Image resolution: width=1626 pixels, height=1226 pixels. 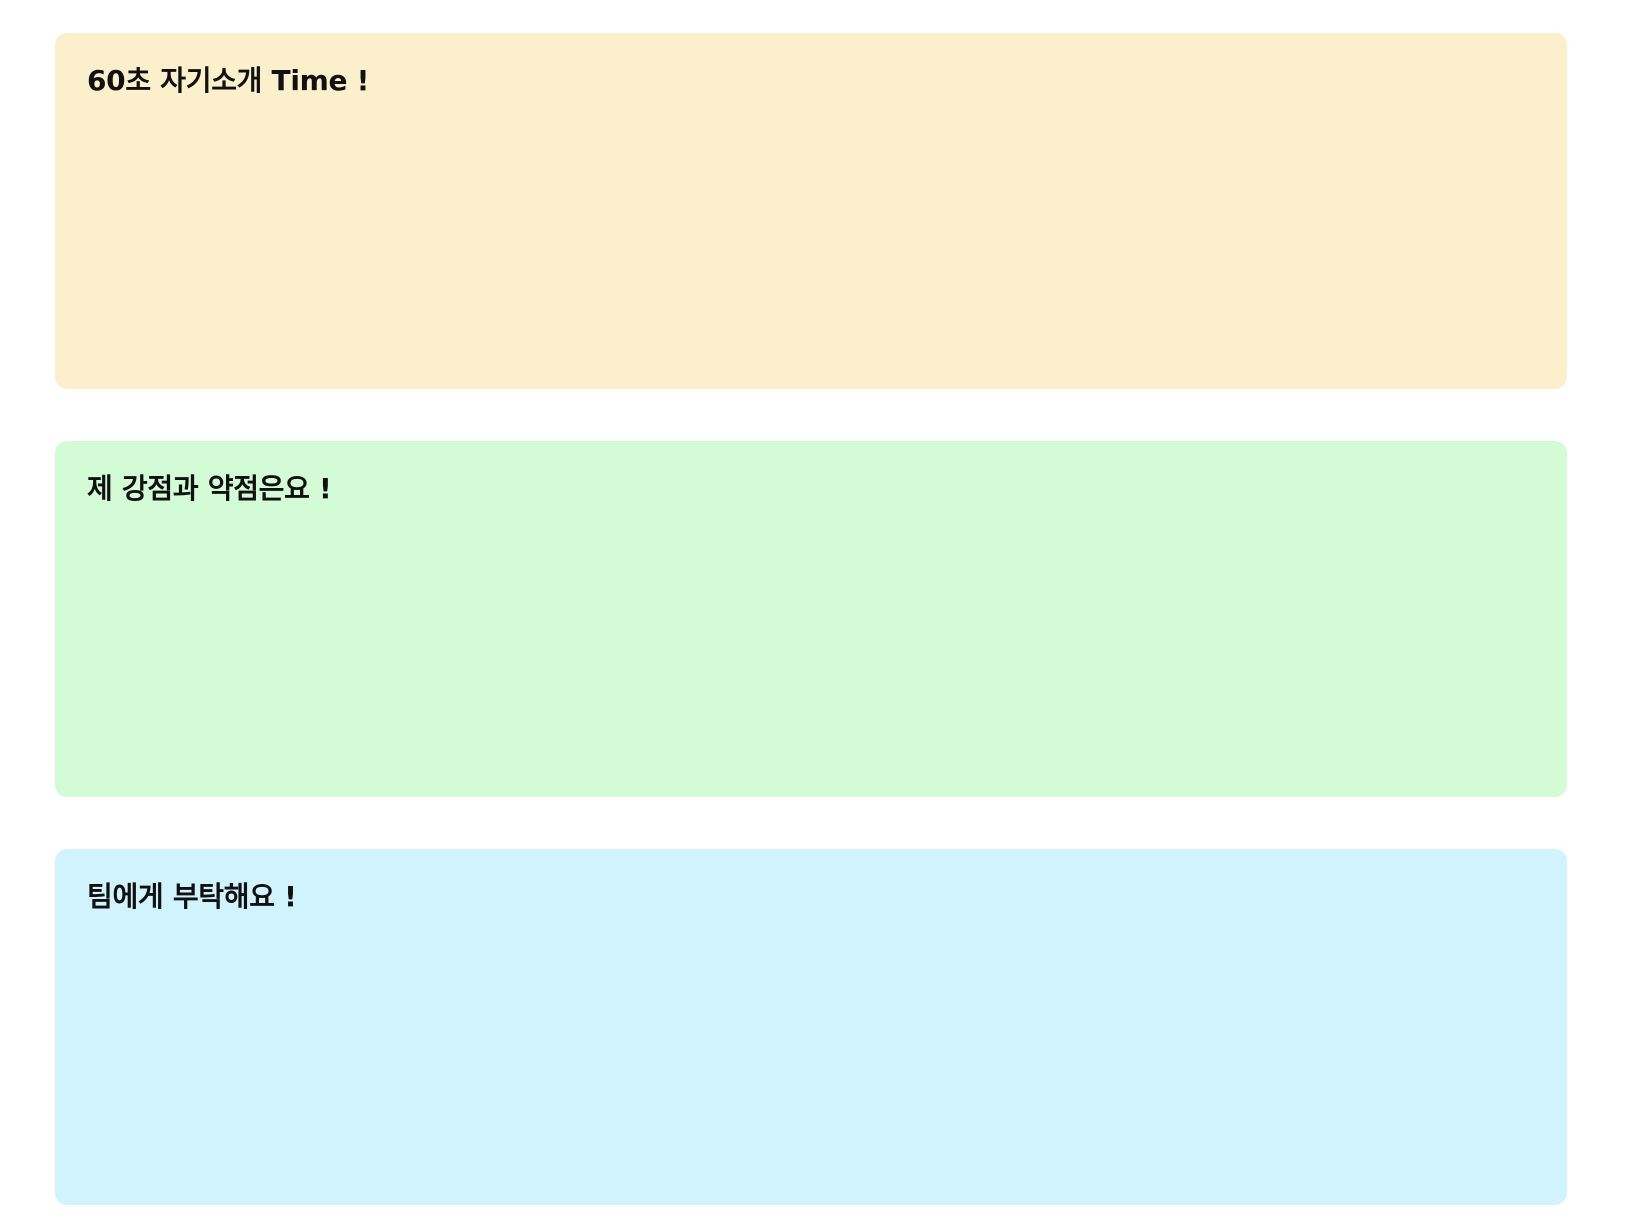 I want to click on strengths-callout-title: 제 강점과 약점은요 !, so click(x=209, y=488).